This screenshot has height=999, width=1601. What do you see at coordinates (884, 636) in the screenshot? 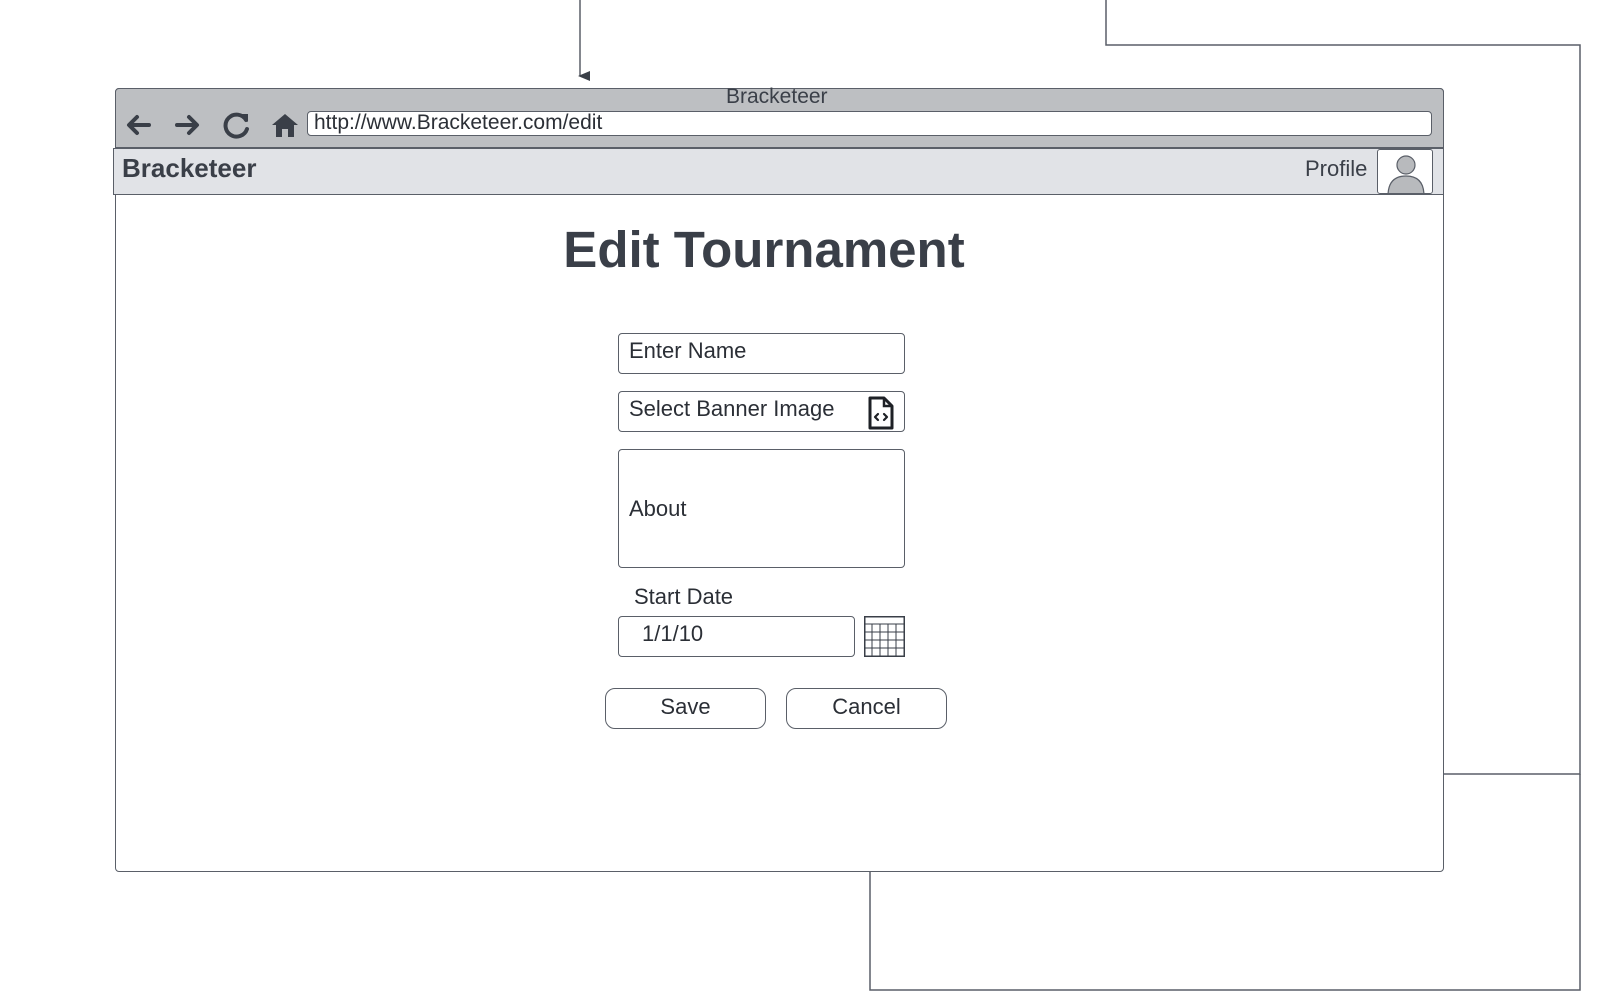
I see `calendar-icon` at bounding box center [884, 636].